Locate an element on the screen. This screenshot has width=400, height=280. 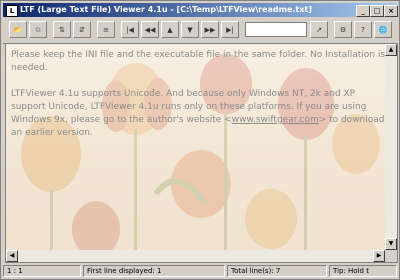
web-icon: 🌐 is located at coordinates (383, 30).